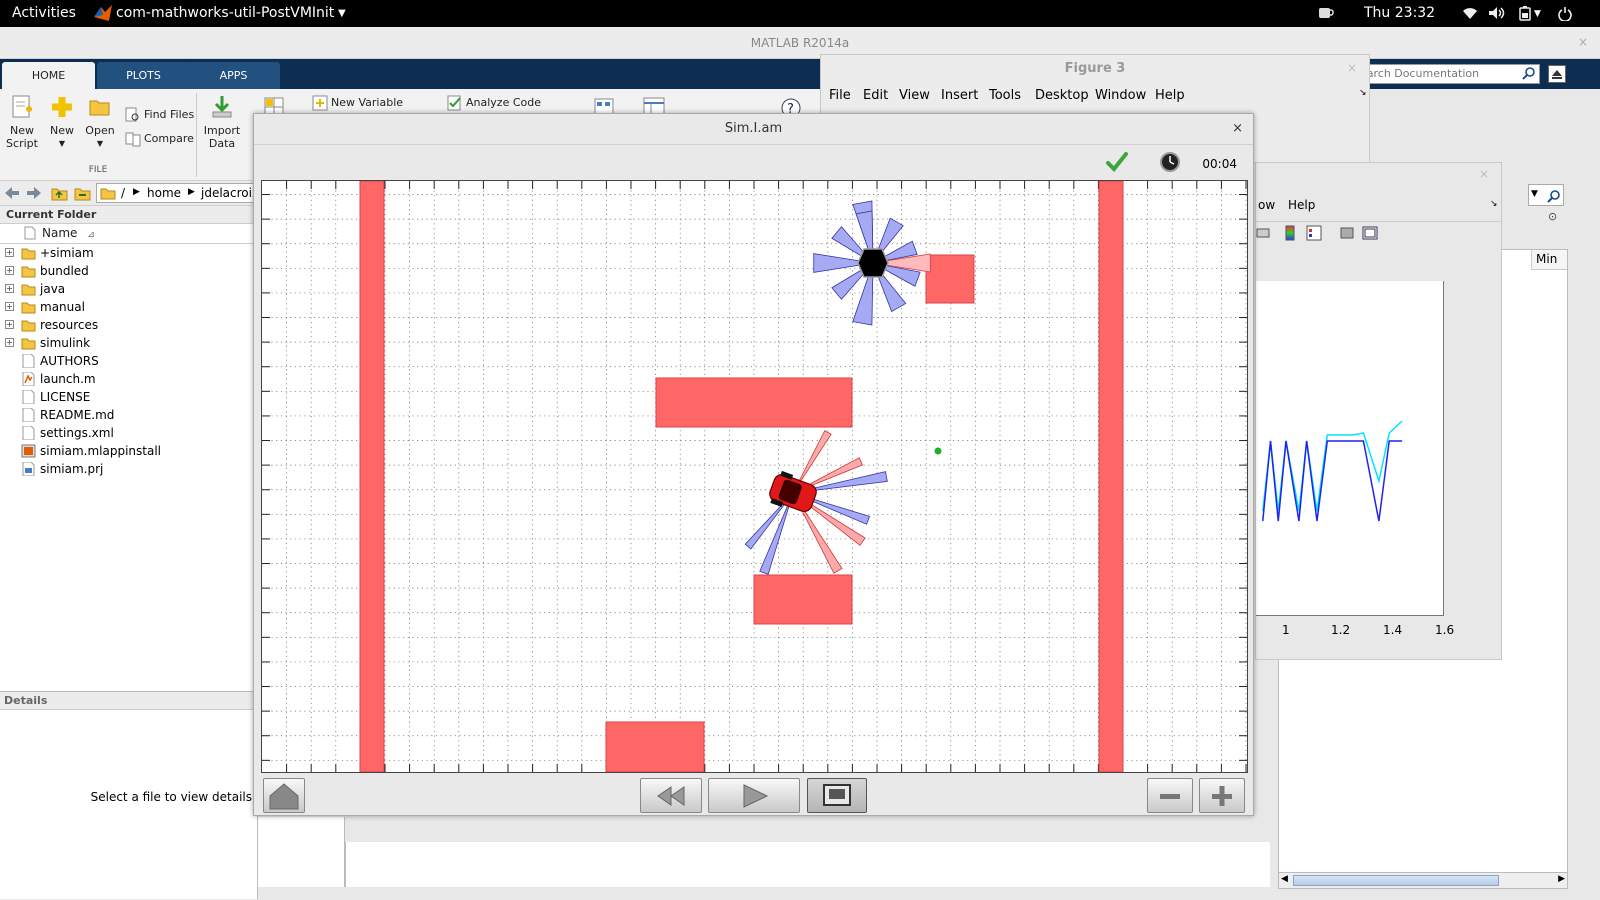 The width and height of the screenshot is (1600, 900). Describe the element at coordinates (123, 193) in the screenshot. I see `breadcrumb-root: /` at that location.